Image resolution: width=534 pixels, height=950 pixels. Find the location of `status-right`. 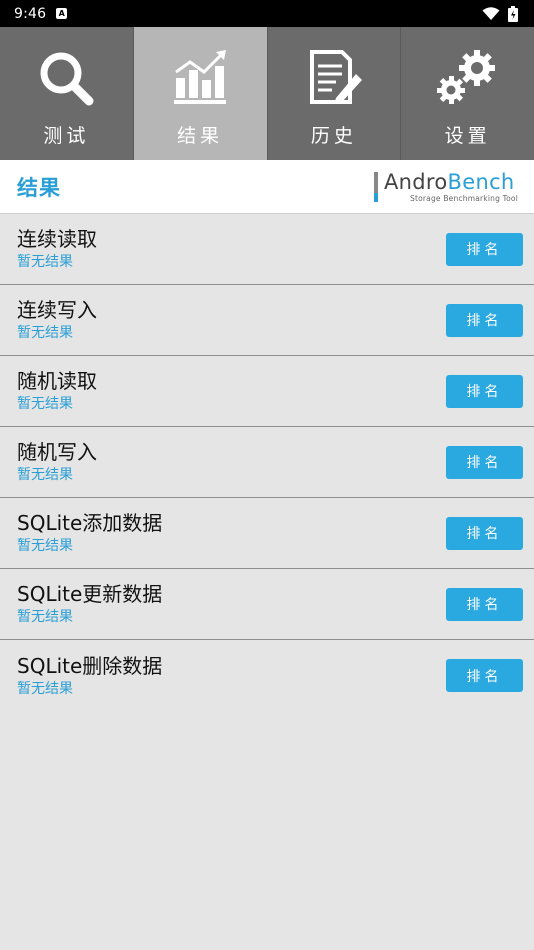

status-right is located at coordinates (500, 13).